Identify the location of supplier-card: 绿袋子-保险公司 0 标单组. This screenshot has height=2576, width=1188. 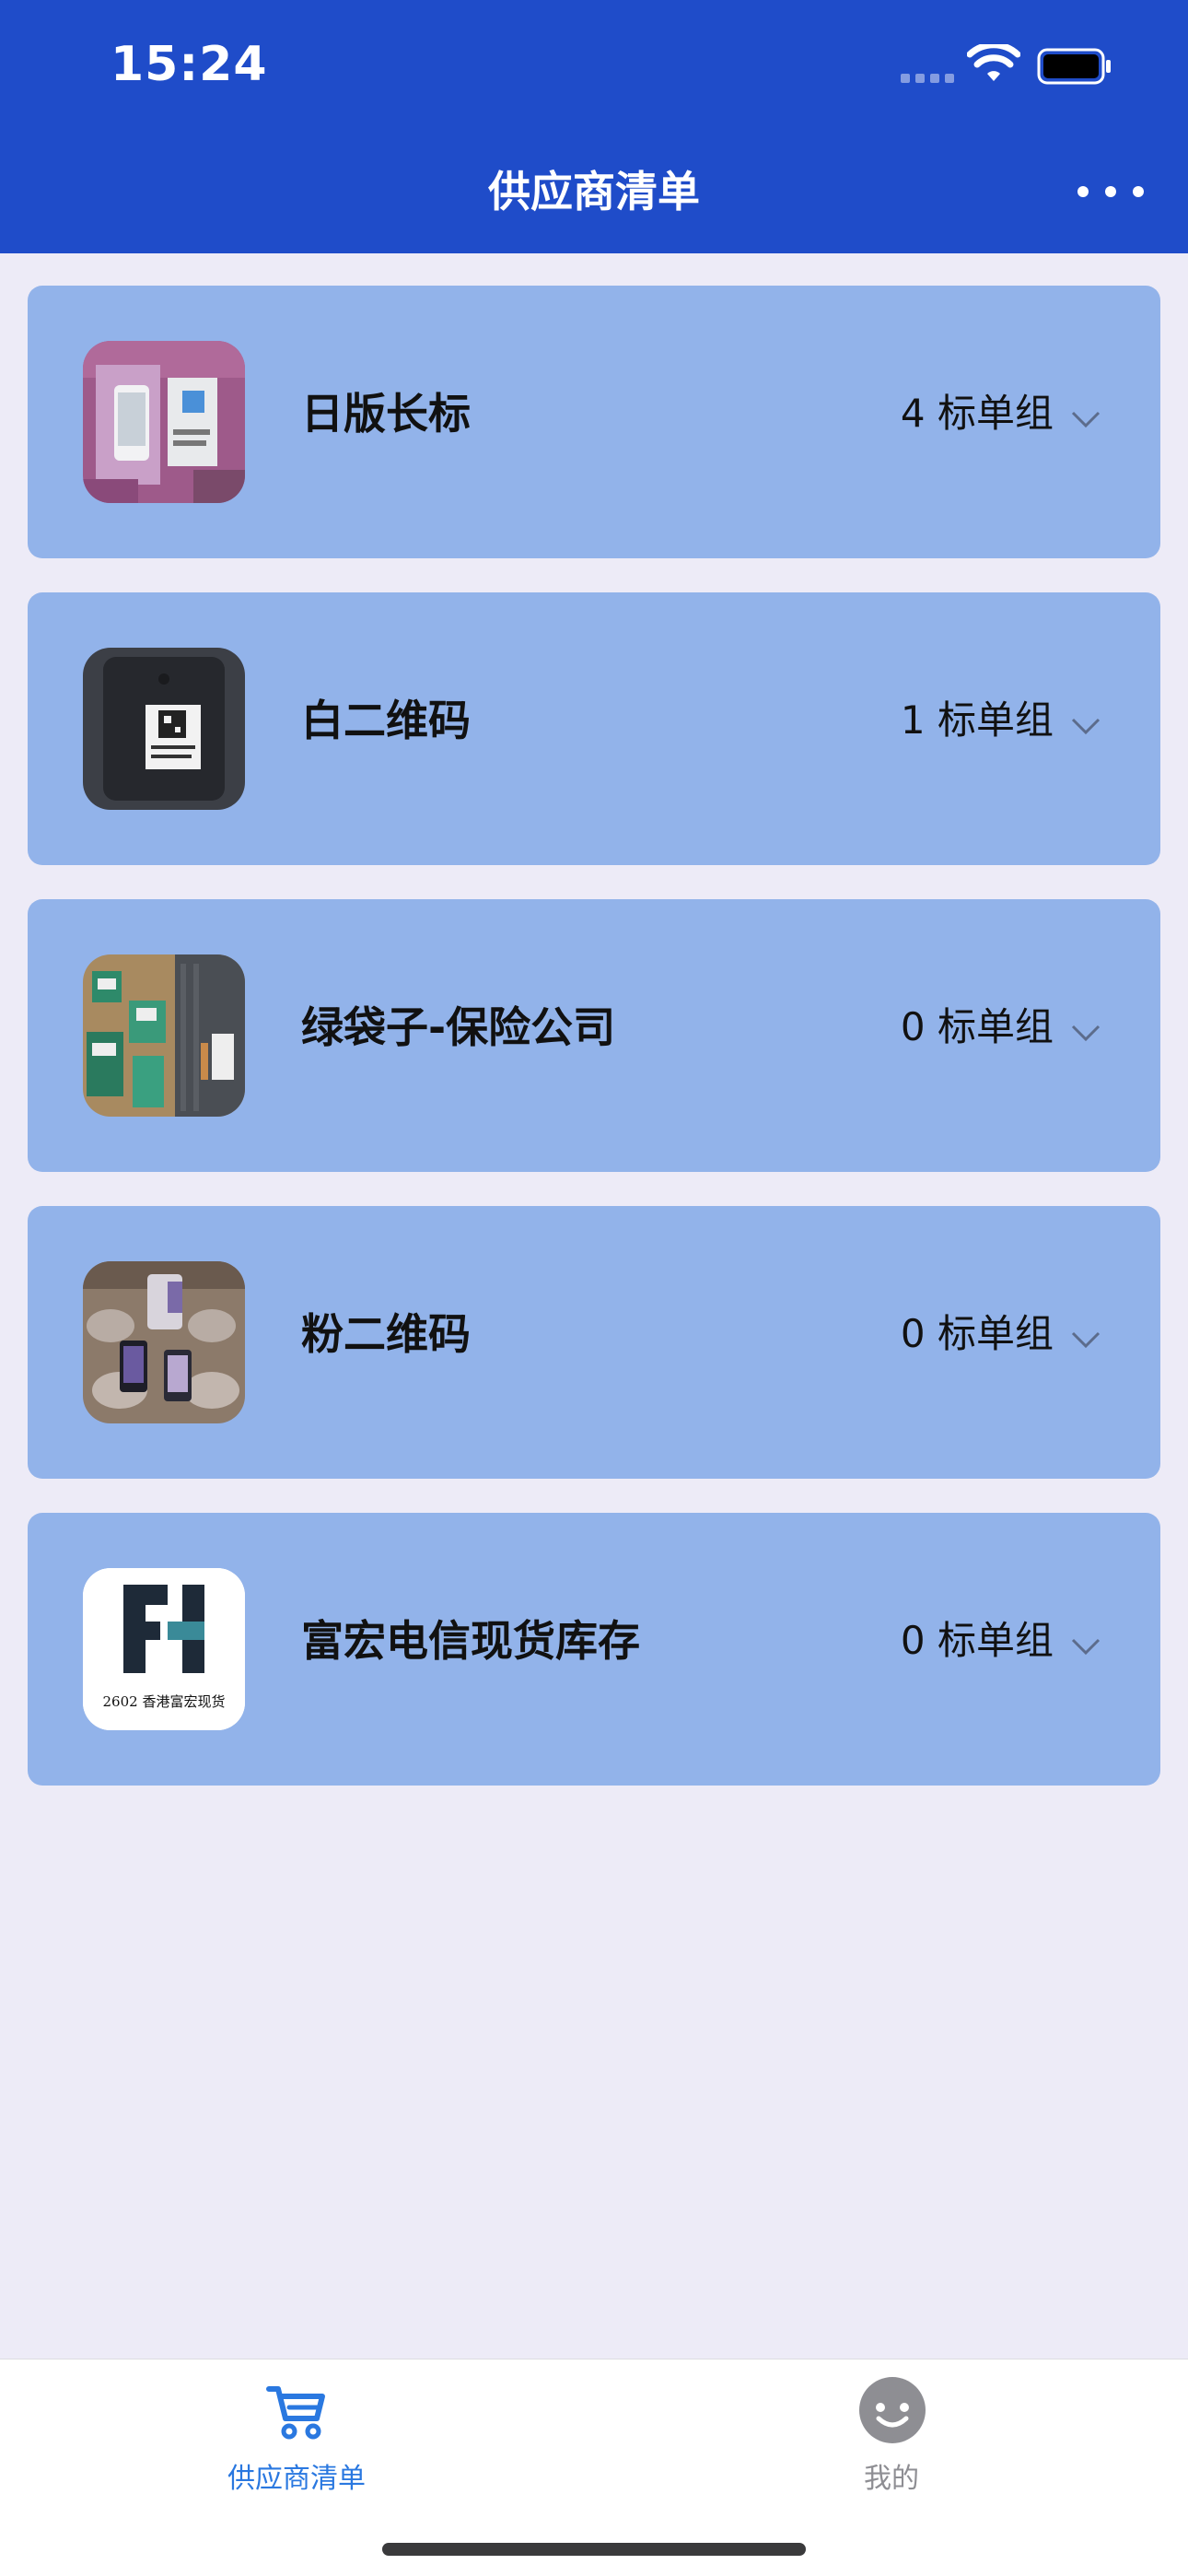
(594, 1035).